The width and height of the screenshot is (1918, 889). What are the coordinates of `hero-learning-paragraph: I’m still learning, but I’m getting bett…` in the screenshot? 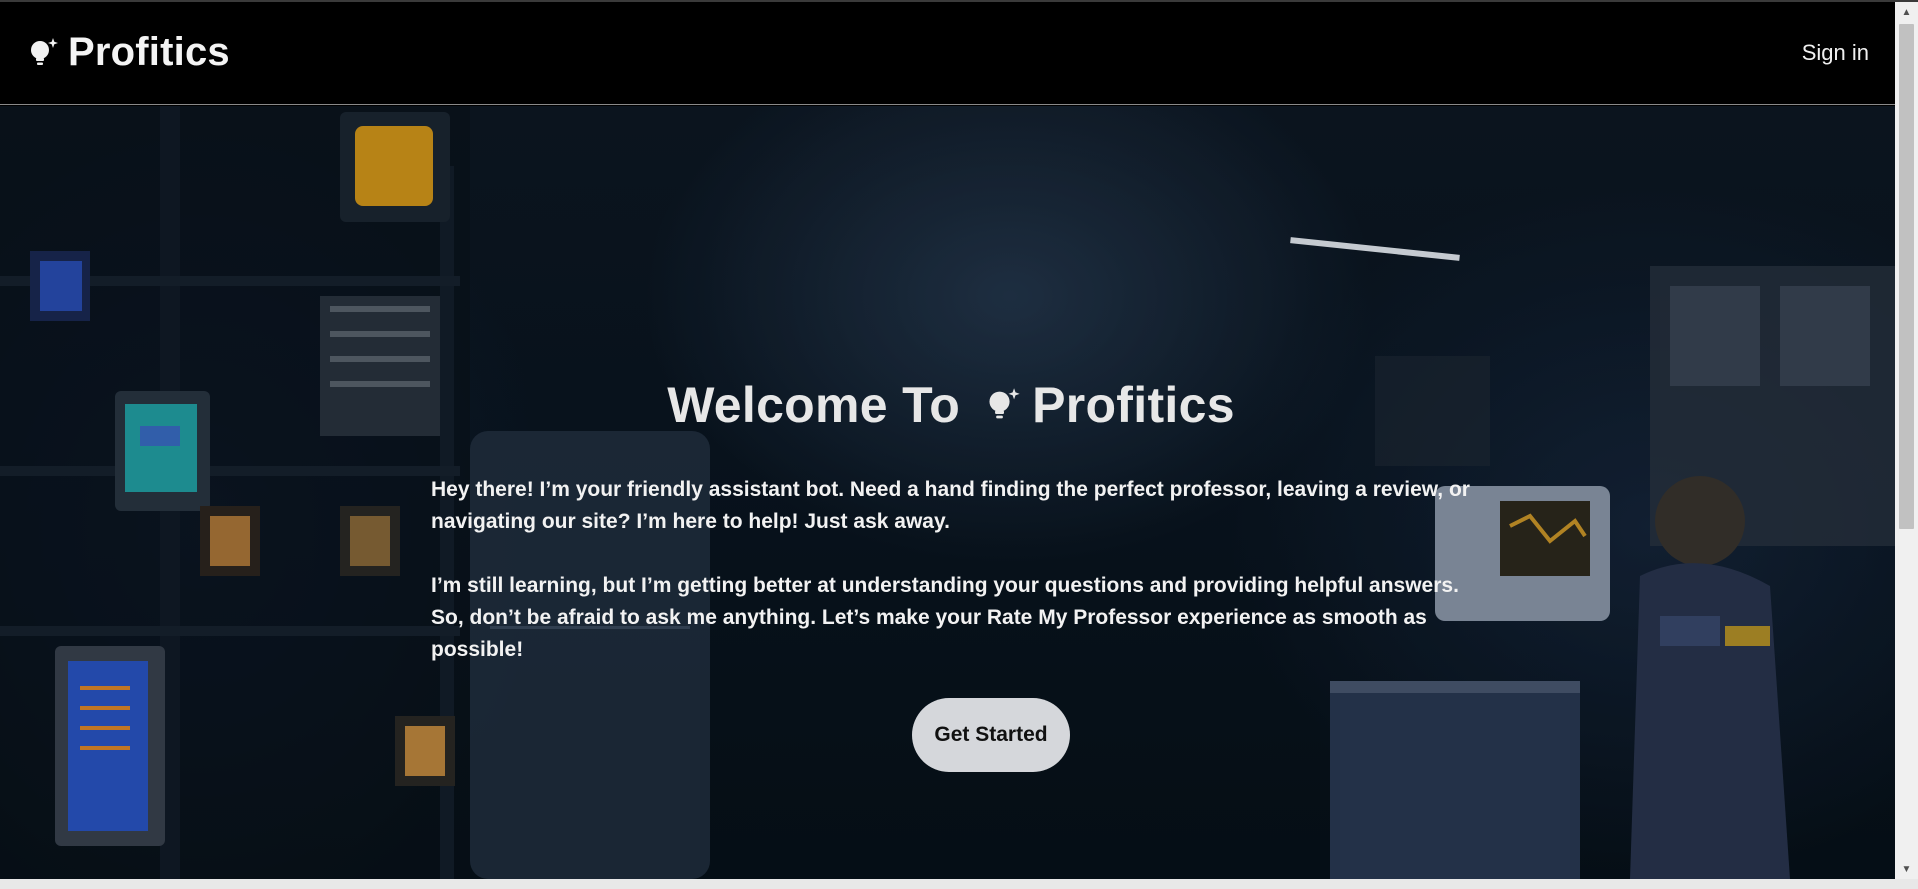 It's located at (945, 617).